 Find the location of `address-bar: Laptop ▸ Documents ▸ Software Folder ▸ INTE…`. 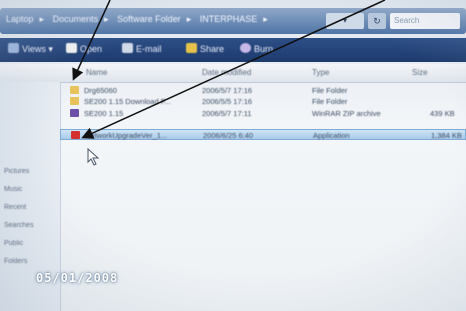

address-bar: Laptop ▸ Documents ▸ Software Folder ▸ INTE… is located at coordinates (233, 21).